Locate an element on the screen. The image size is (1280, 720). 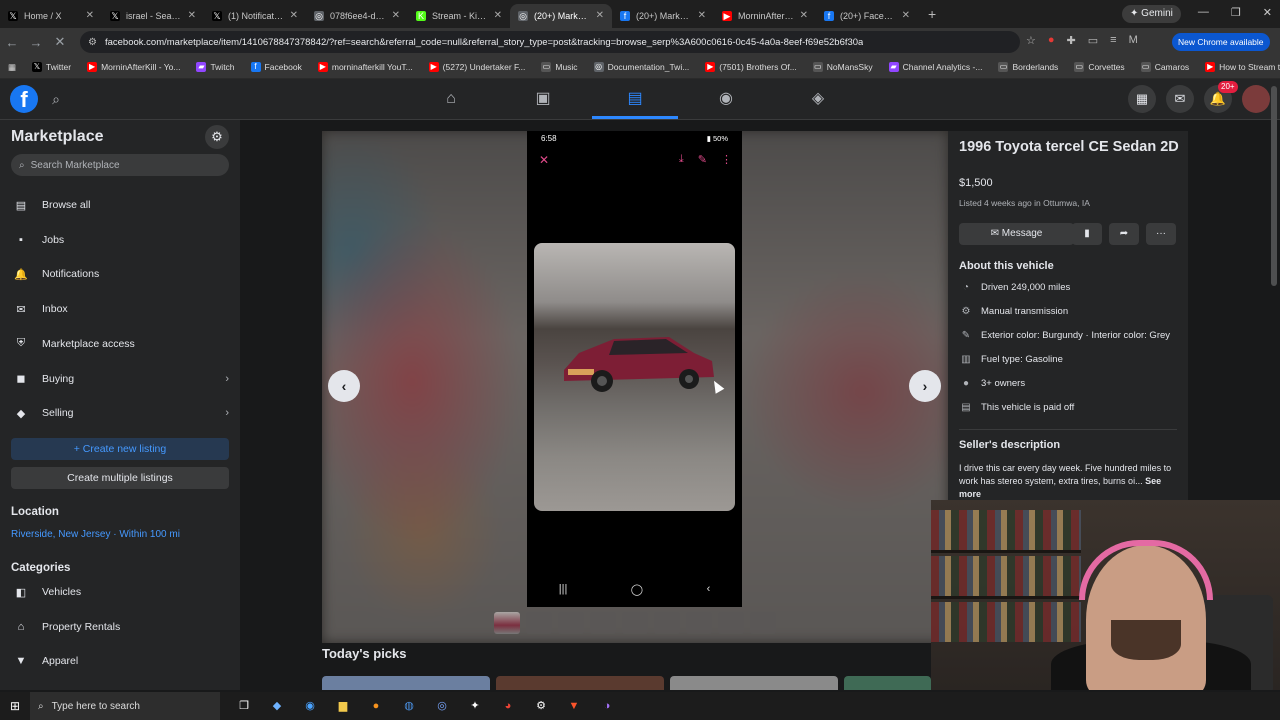
marketplace-icon: ▤ is located at coordinates (635, 99).